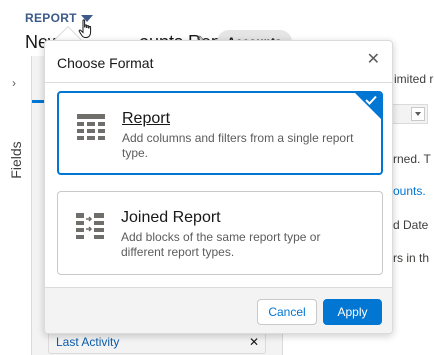  I want to click on popover-header: Choose Format ✕, so click(218, 62).